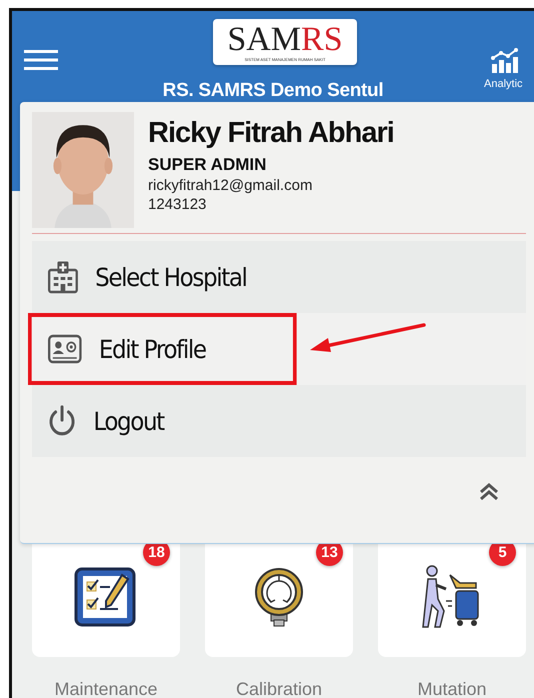  What do you see at coordinates (106, 597) in the screenshot?
I see `checklist-icon` at bounding box center [106, 597].